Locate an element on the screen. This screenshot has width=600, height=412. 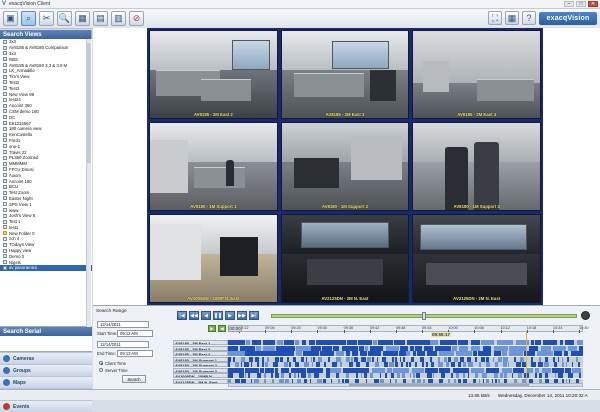
config-tools-button: ✂ is located at coordinates (46, 18).